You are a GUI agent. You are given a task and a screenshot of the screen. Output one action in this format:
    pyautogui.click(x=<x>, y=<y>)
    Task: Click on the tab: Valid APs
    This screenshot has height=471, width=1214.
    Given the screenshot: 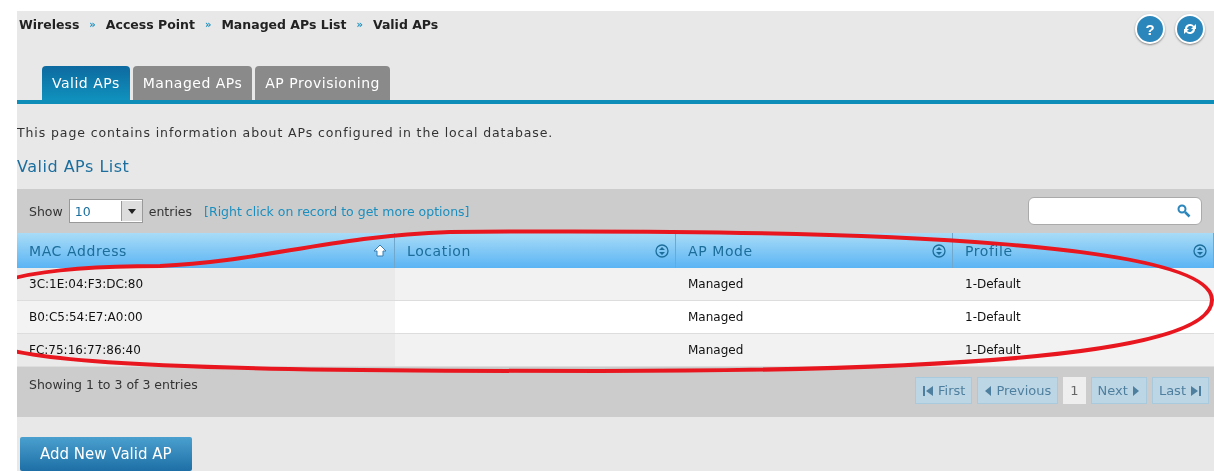 What is the action you would take?
    pyautogui.click(x=86, y=83)
    